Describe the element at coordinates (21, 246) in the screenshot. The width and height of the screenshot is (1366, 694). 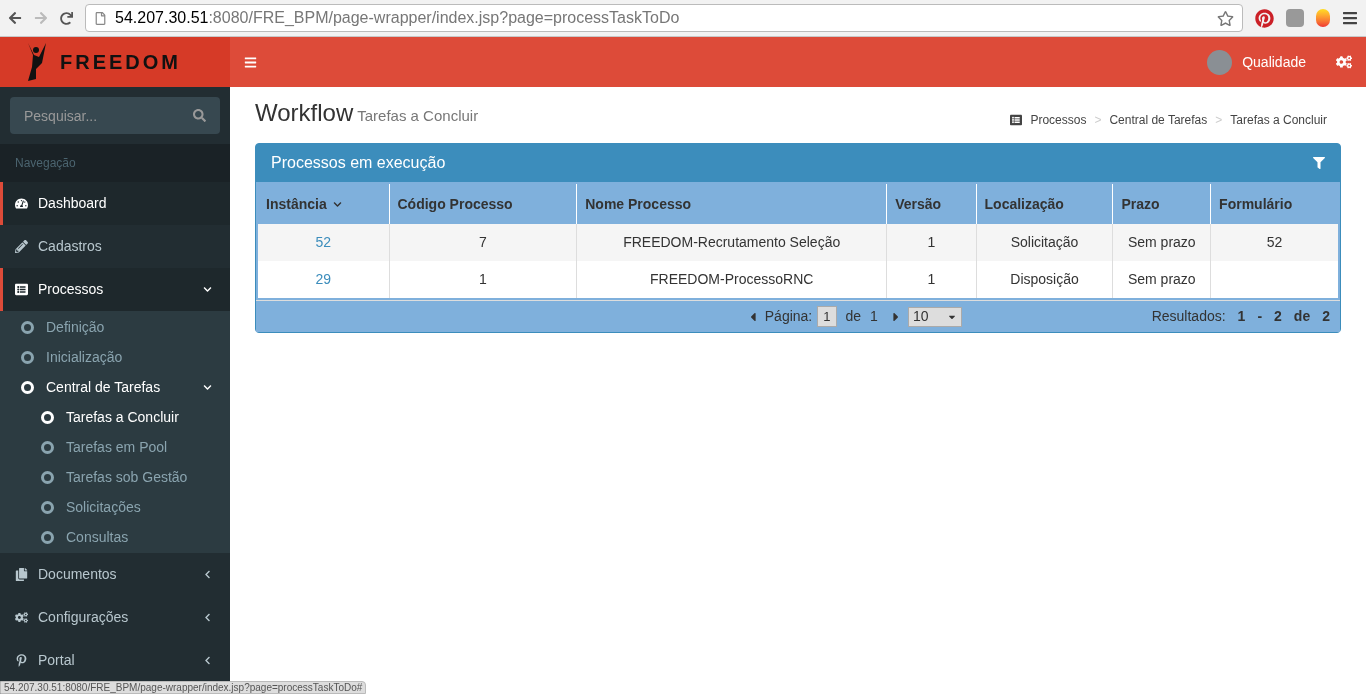
I see `pencil-icon` at that location.